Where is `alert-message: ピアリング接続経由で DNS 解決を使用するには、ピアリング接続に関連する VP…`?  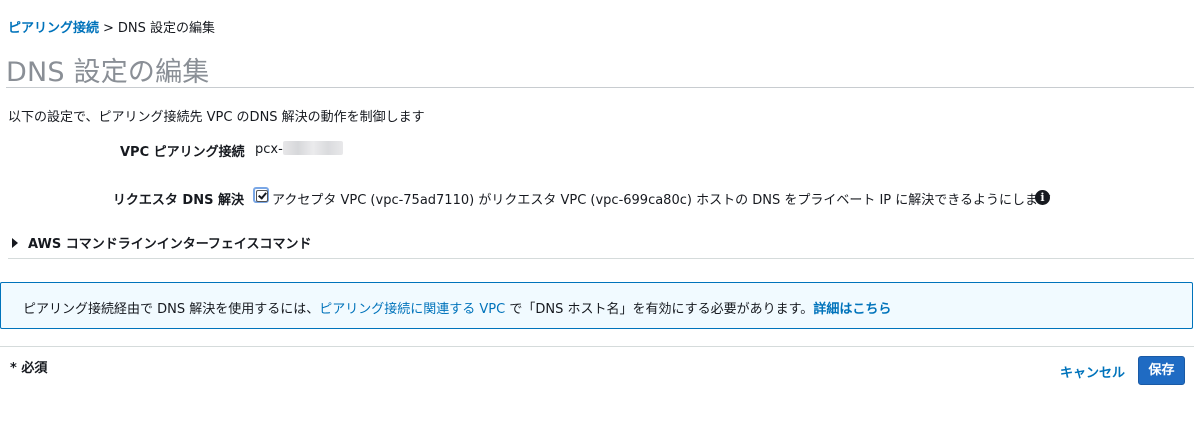
alert-message: ピアリング接続経由で DNS 解決を使用するには、ピアリング接続に関連する VP… is located at coordinates (457, 307).